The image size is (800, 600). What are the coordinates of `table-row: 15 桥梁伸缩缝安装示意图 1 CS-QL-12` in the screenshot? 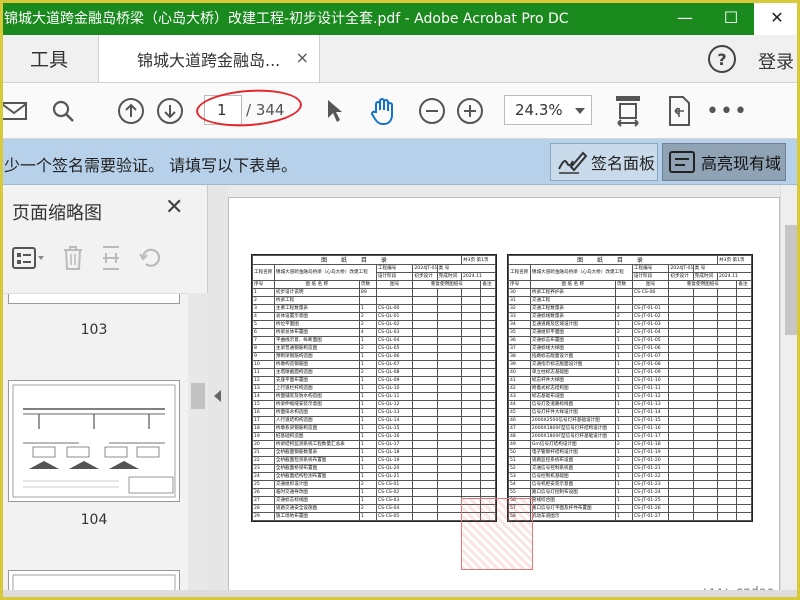 It's located at (374, 404).